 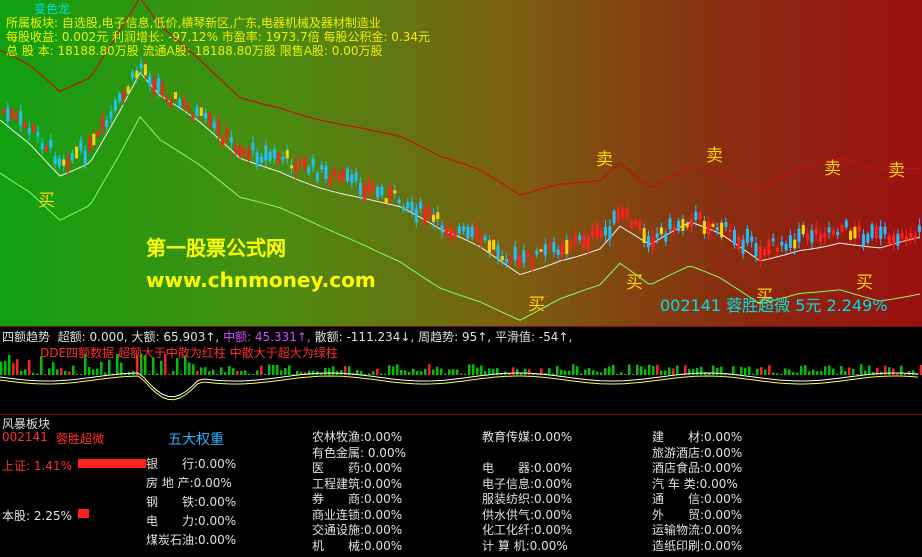 What do you see at coordinates (697, 498) in the screenshot?
I see `sector-item: 通 信:0.00%` at bounding box center [697, 498].